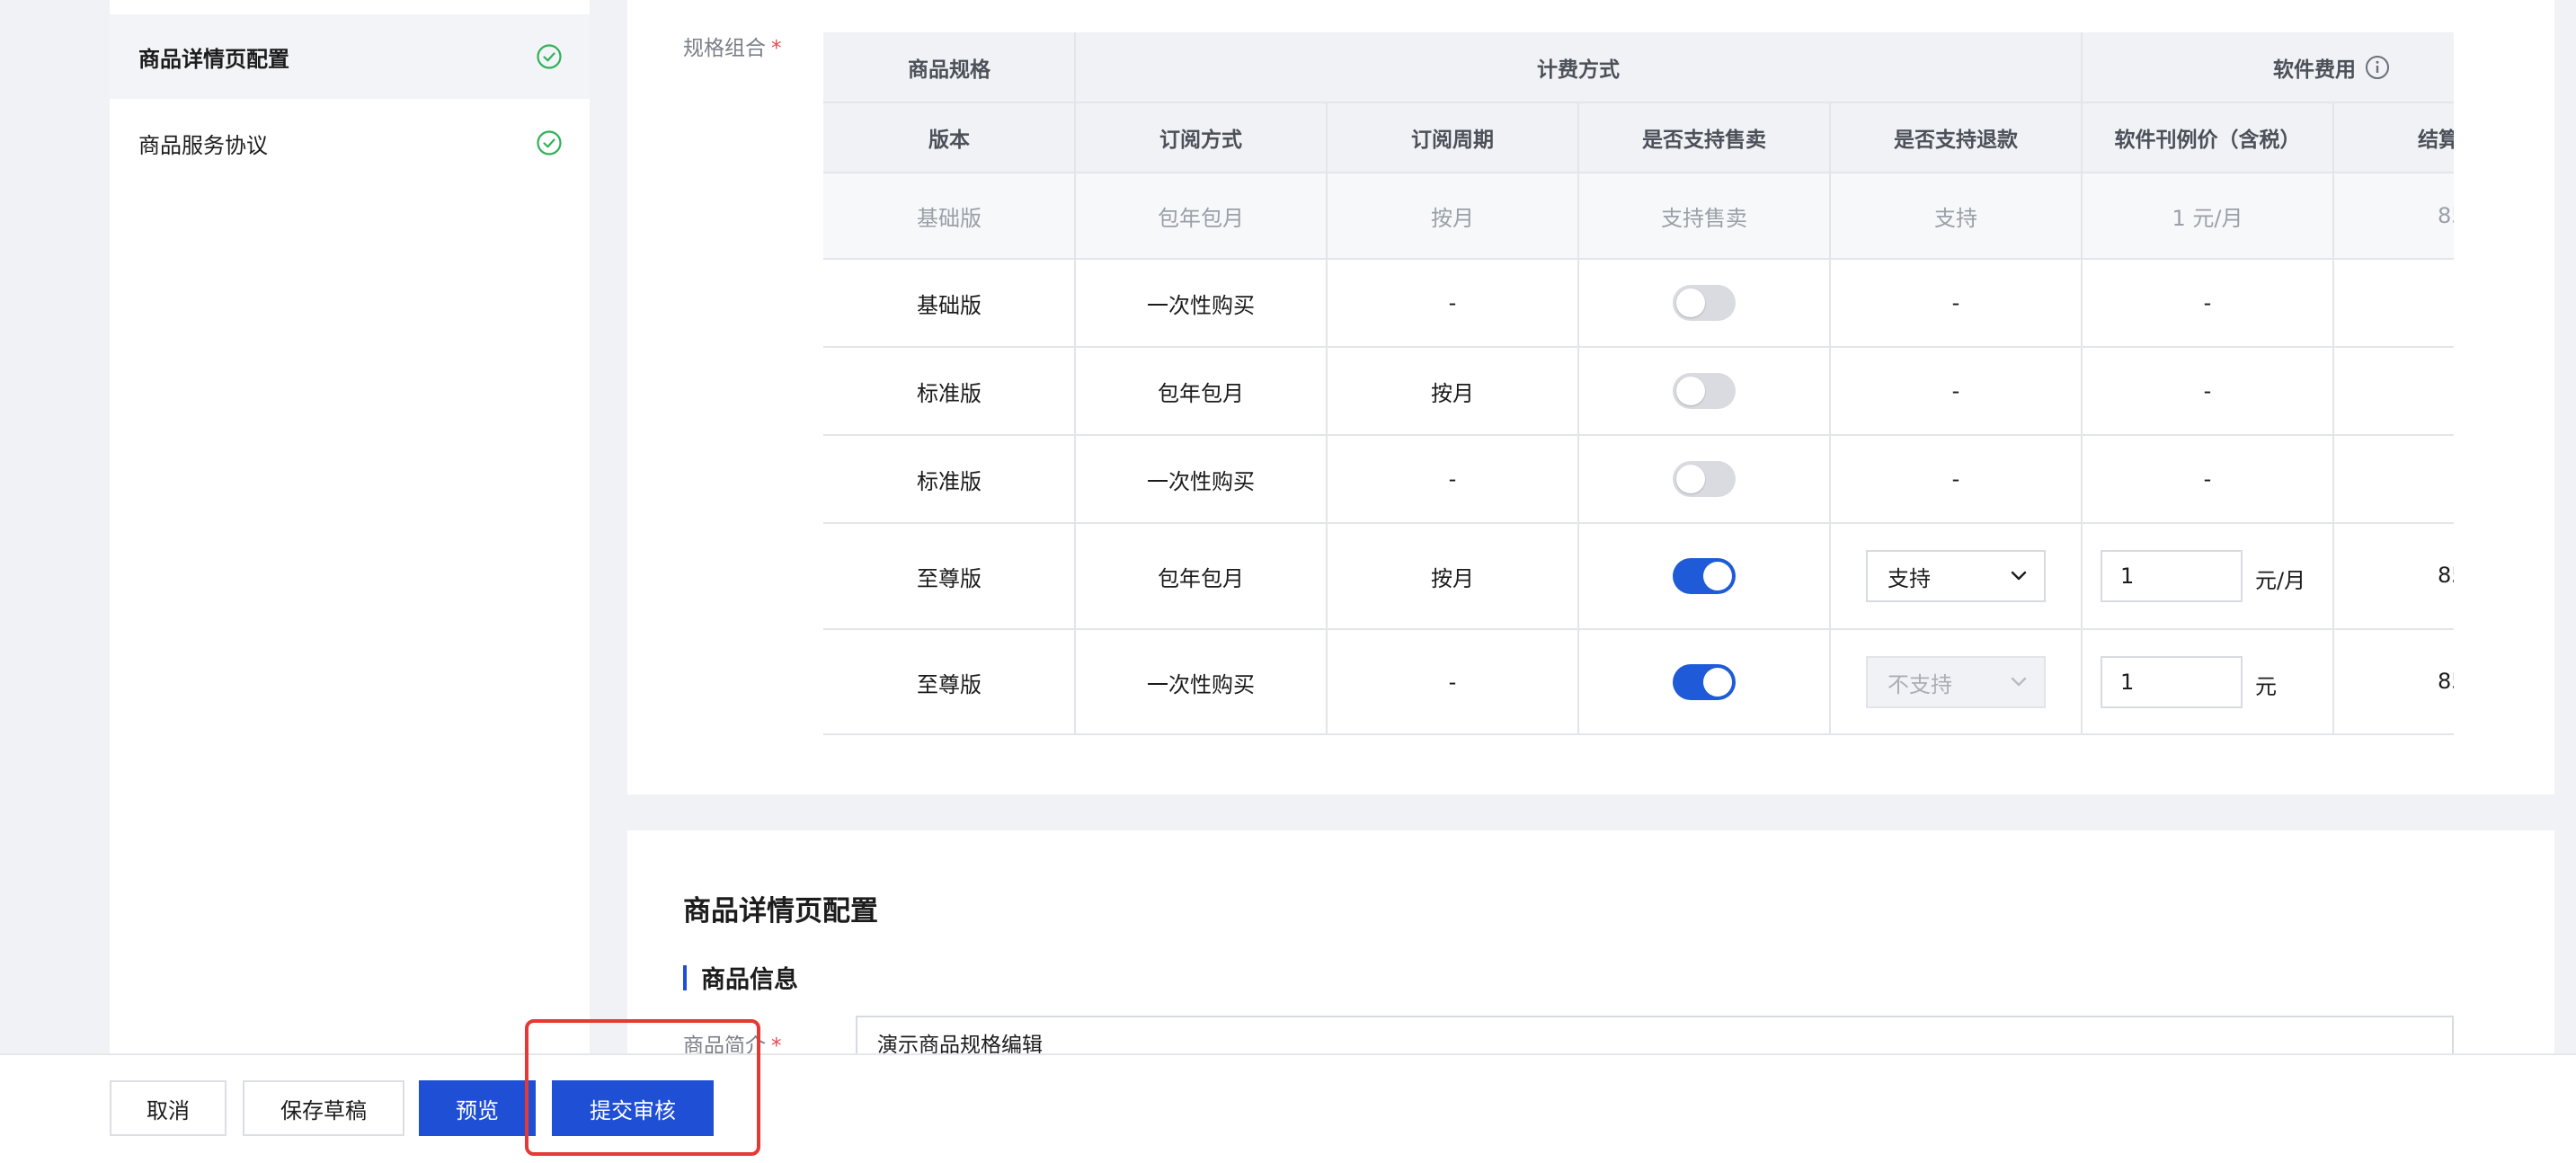  What do you see at coordinates (2393, 137) in the screenshot?
I see `col-settle: 结算` at bounding box center [2393, 137].